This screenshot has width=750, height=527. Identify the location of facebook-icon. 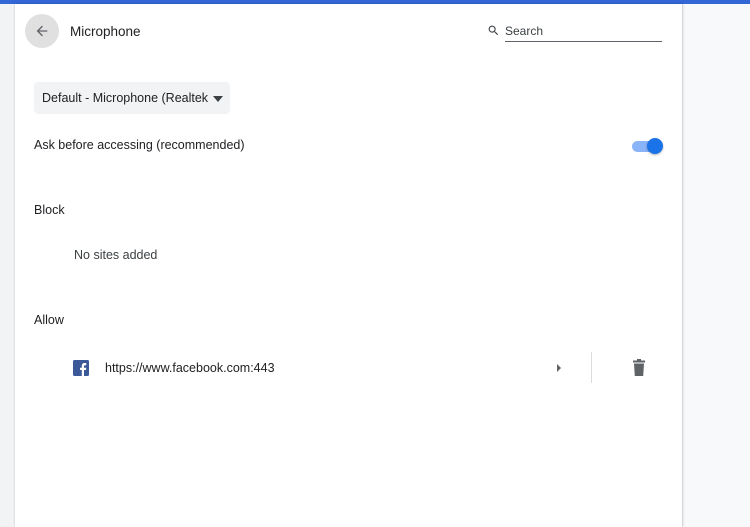
(81, 368).